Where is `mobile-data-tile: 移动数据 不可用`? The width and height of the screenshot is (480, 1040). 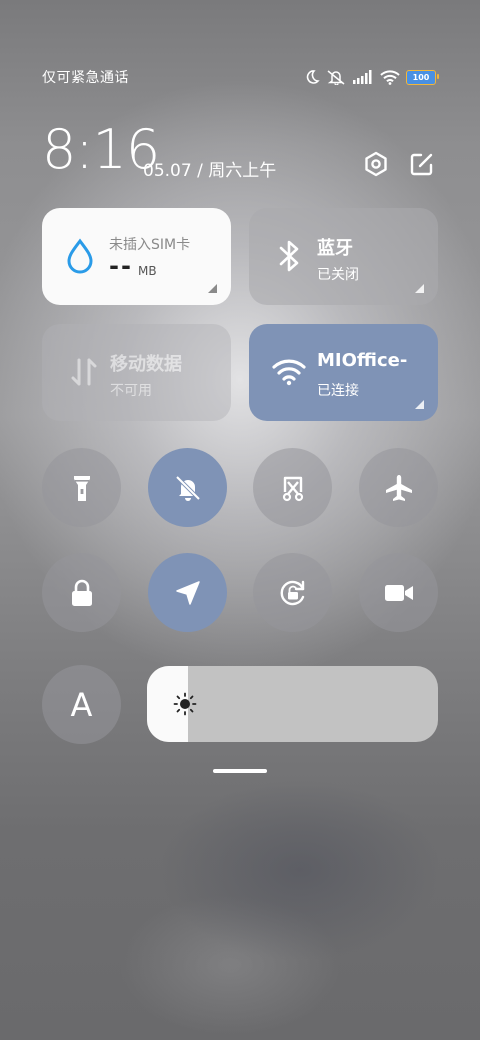
mobile-data-tile: 移动数据 不可用 is located at coordinates (136, 372).